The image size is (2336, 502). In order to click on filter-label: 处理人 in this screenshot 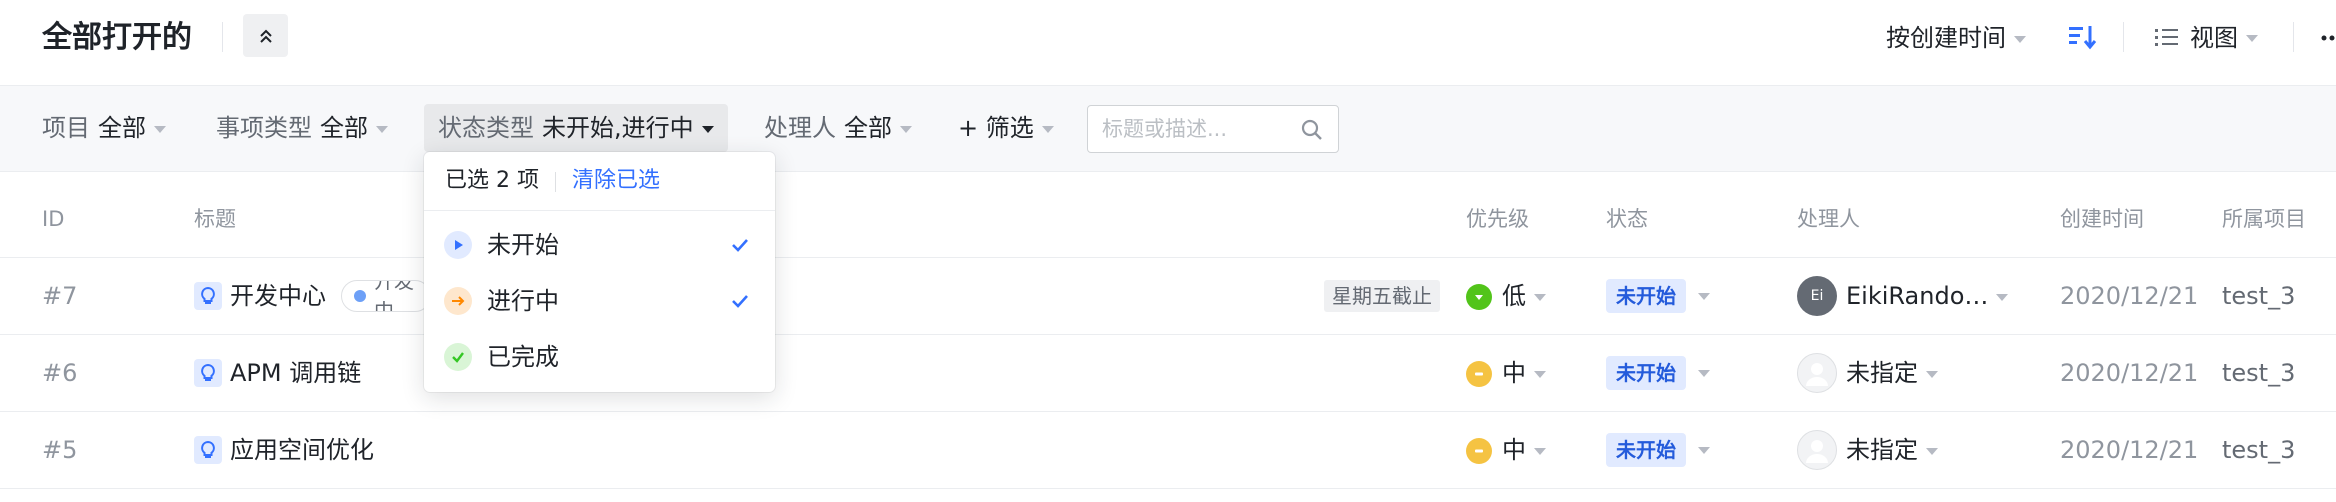, I will do `click(800, 128)`.